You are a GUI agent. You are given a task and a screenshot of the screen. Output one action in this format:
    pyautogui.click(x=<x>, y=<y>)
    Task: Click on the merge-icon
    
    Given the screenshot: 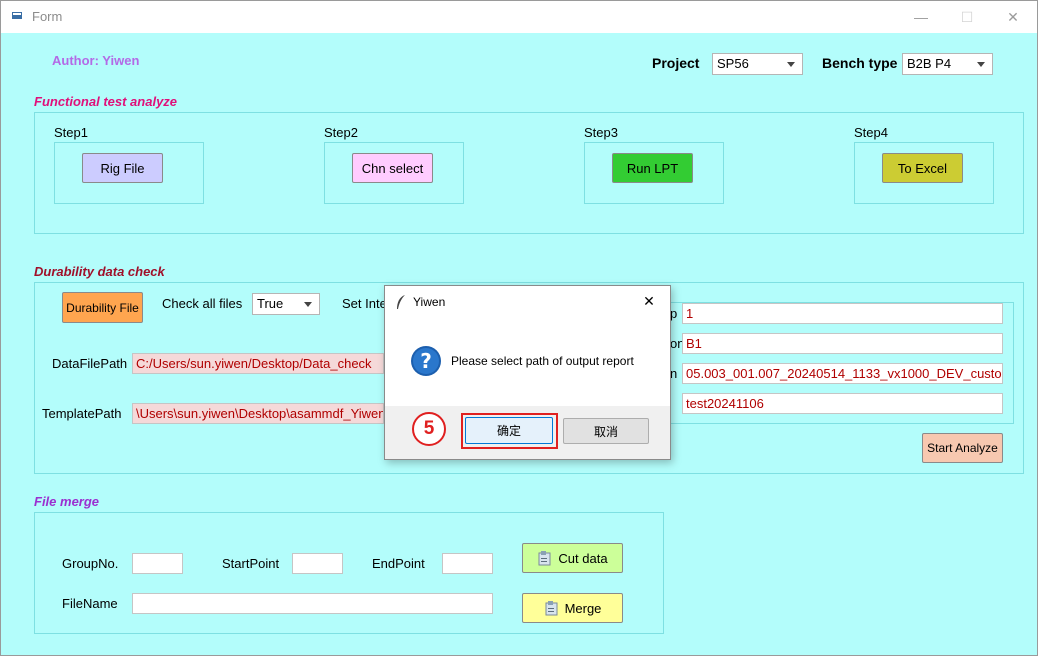 What is the action you would take?
    pyautogui.click(x=551, y=608)
    